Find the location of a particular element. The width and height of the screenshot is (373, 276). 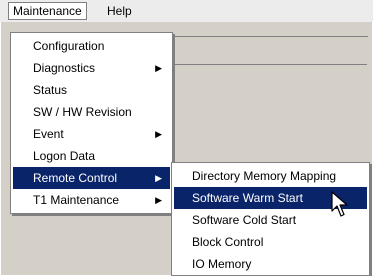

menu-item-directory-memory-mapping: Directory Memory Mapping is located at coordinates (270, 176).